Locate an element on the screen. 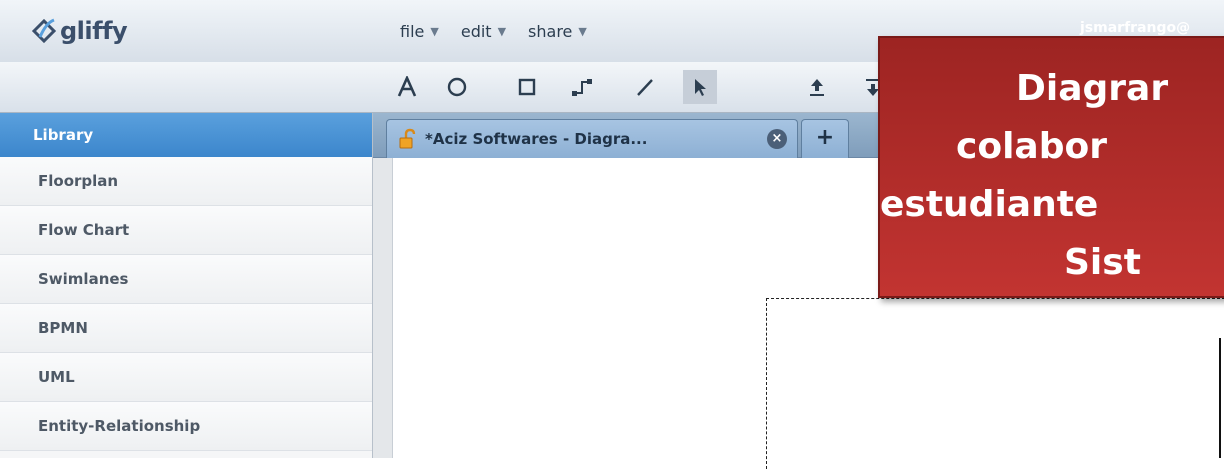  main-menu: file ▼ edit ▼ share ▼ is located at coordinates (493, 31).